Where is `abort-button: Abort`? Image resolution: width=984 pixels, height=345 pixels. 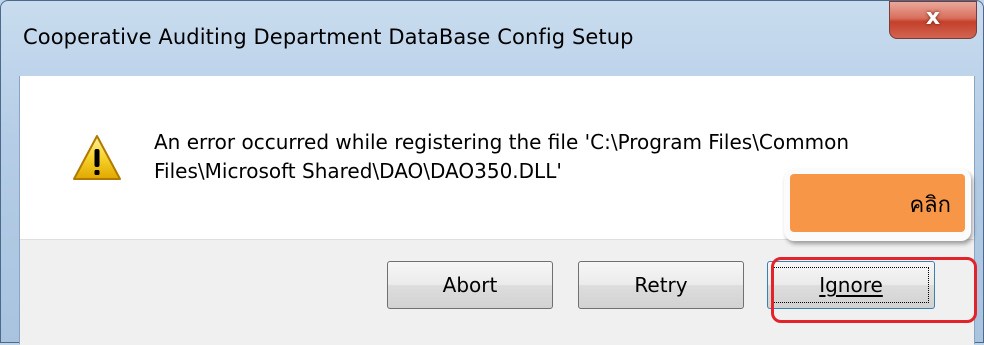
abort-button: Abort is located at coordinates (470, 285).